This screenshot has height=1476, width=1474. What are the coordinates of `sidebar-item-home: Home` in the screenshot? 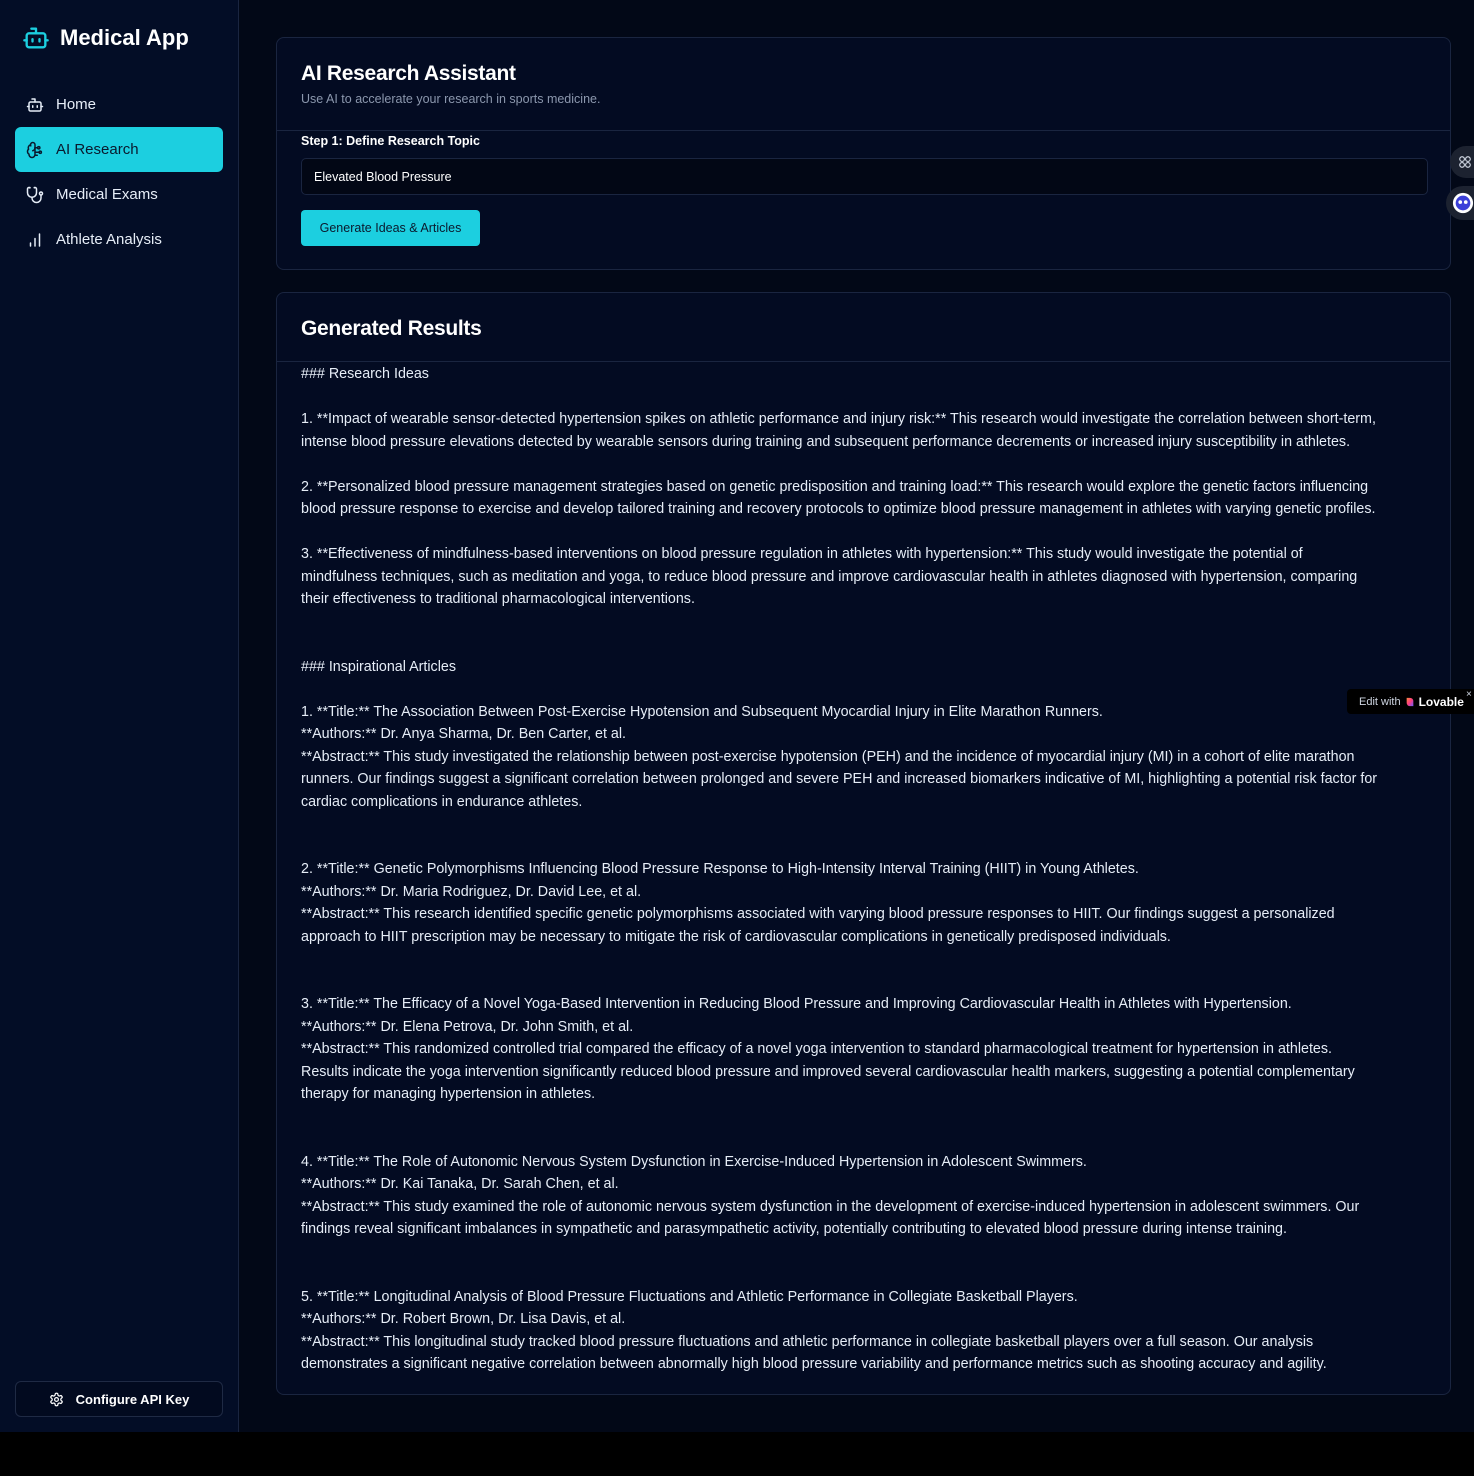 It's located at (119, 104).